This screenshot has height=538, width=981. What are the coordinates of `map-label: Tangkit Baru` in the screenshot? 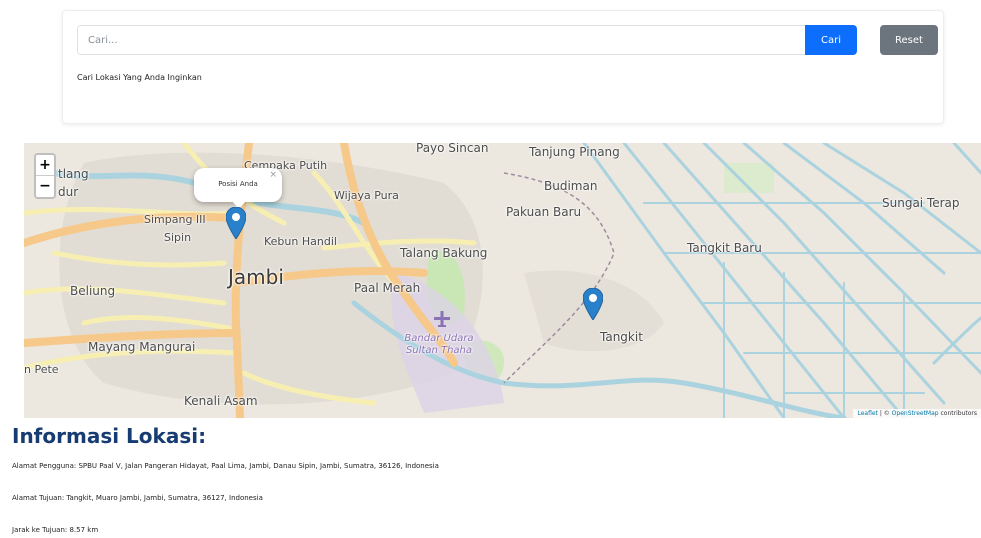 It's located at (724, 248).